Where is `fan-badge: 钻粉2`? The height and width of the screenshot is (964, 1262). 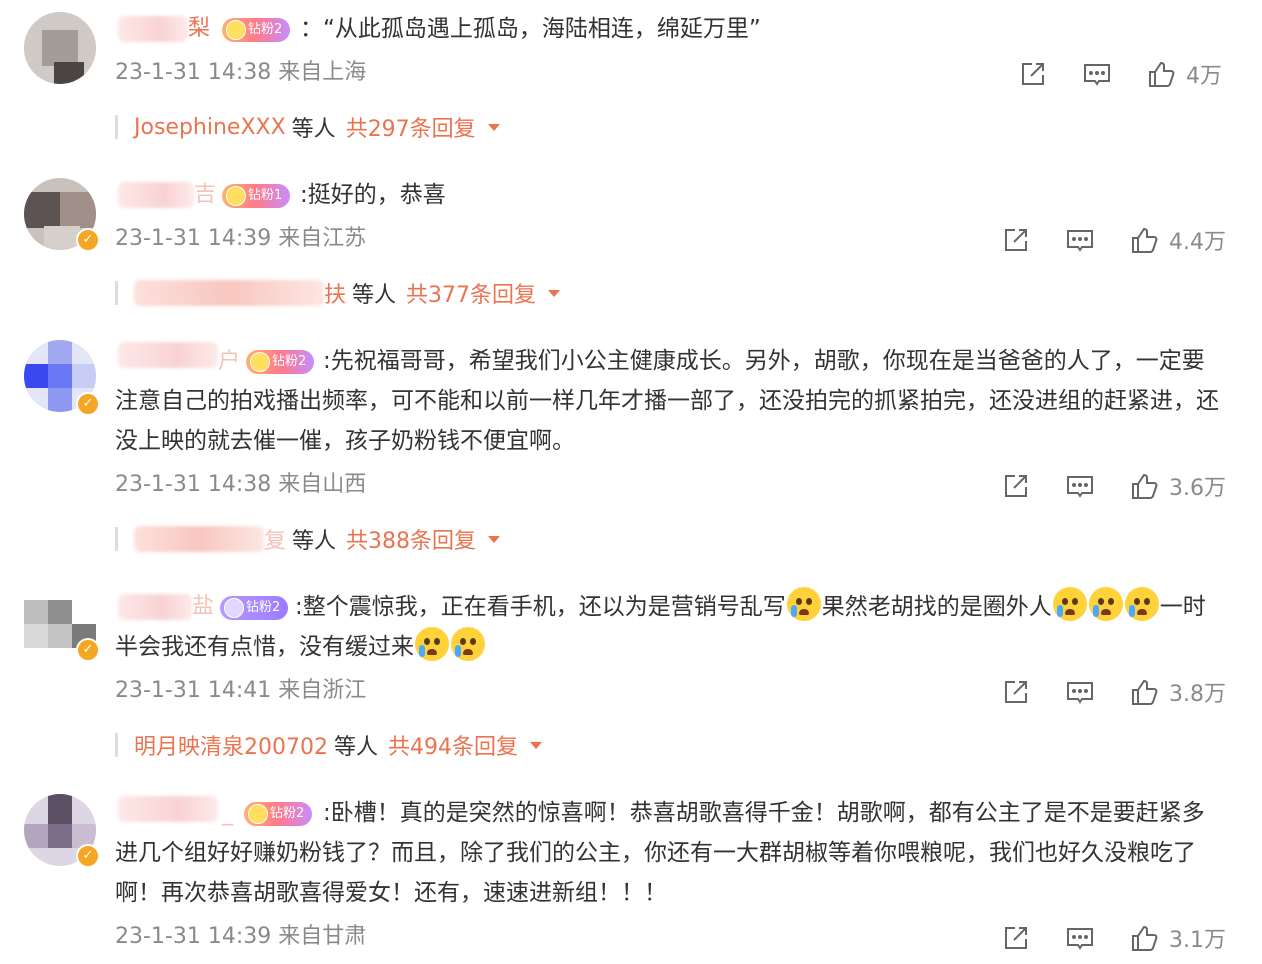 fan-badge: 钻粉2 is located at coordinates (256, 30).